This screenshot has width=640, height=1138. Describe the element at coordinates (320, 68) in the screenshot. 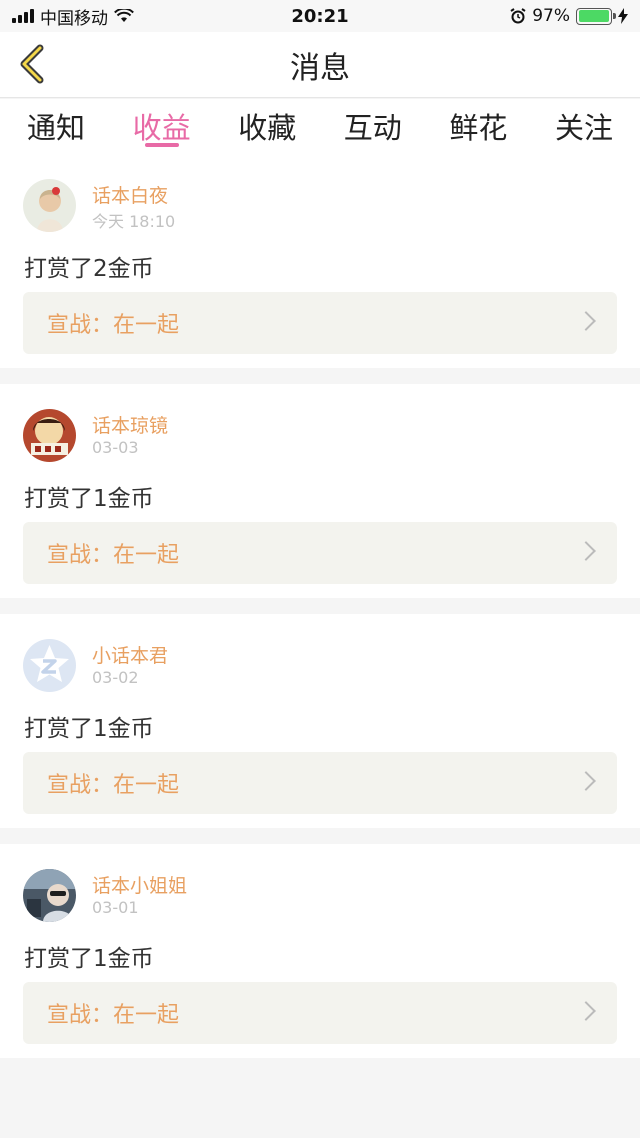

I see `page-title: 消息` at that location.